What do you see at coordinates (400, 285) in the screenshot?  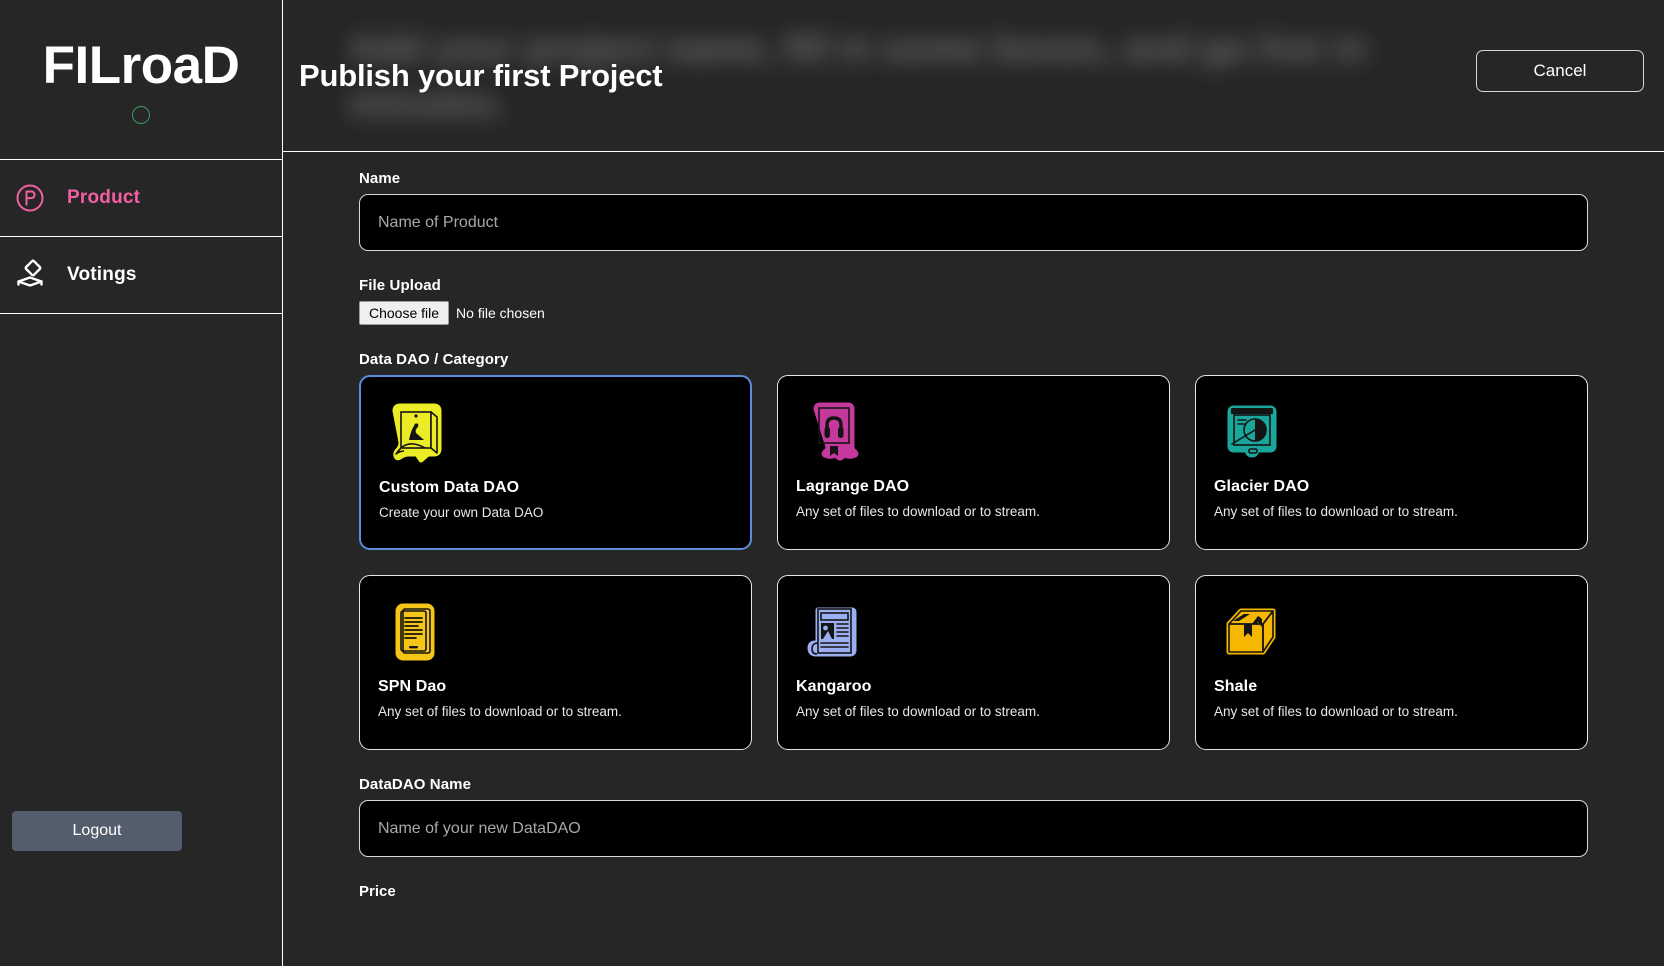 I see `file-upload-label: File Upload` at bounding box center [400, 285].